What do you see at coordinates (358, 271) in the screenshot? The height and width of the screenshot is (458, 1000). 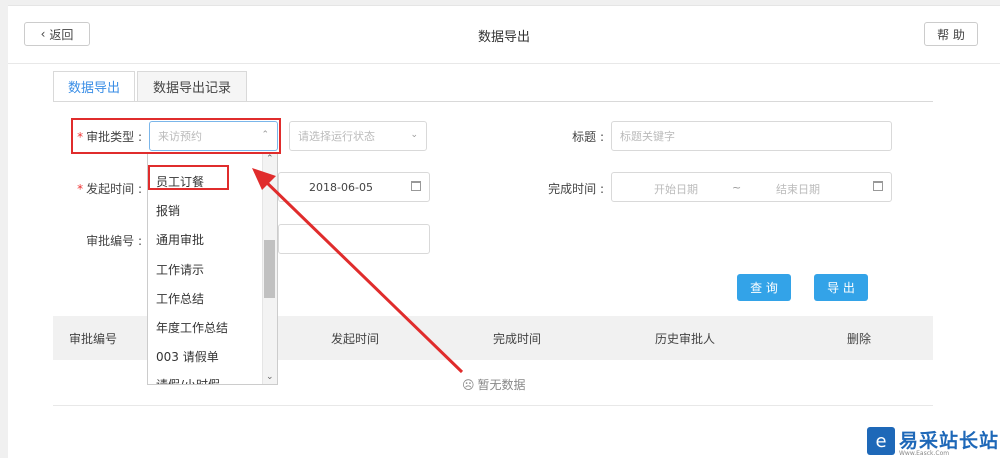 I see `annotation-arrow` at bounding box center [358, 271].